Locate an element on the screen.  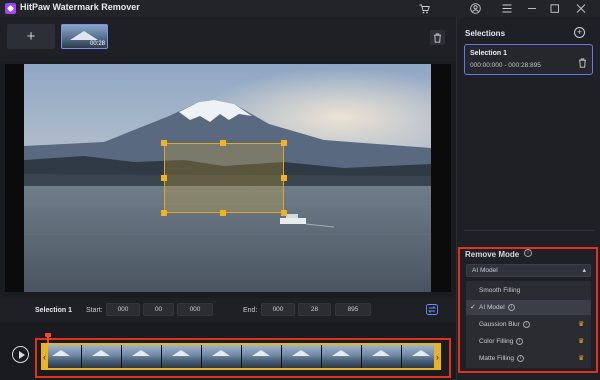
selection-range: 000:00:000 - 000:28:895 is located at coordinates (505, 65).